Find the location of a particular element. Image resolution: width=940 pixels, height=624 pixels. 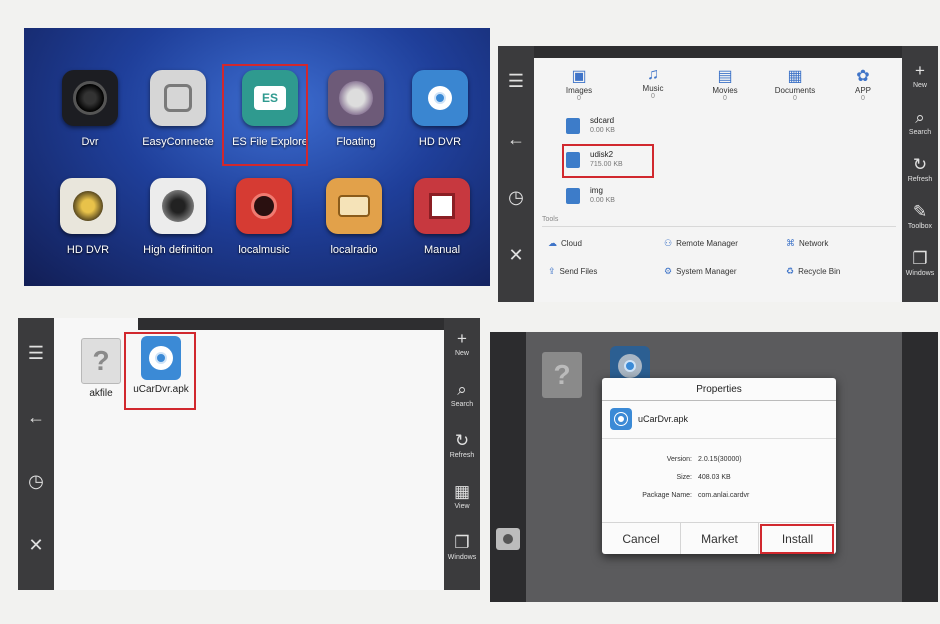

camera-icon is located at coordinates (508, 539).